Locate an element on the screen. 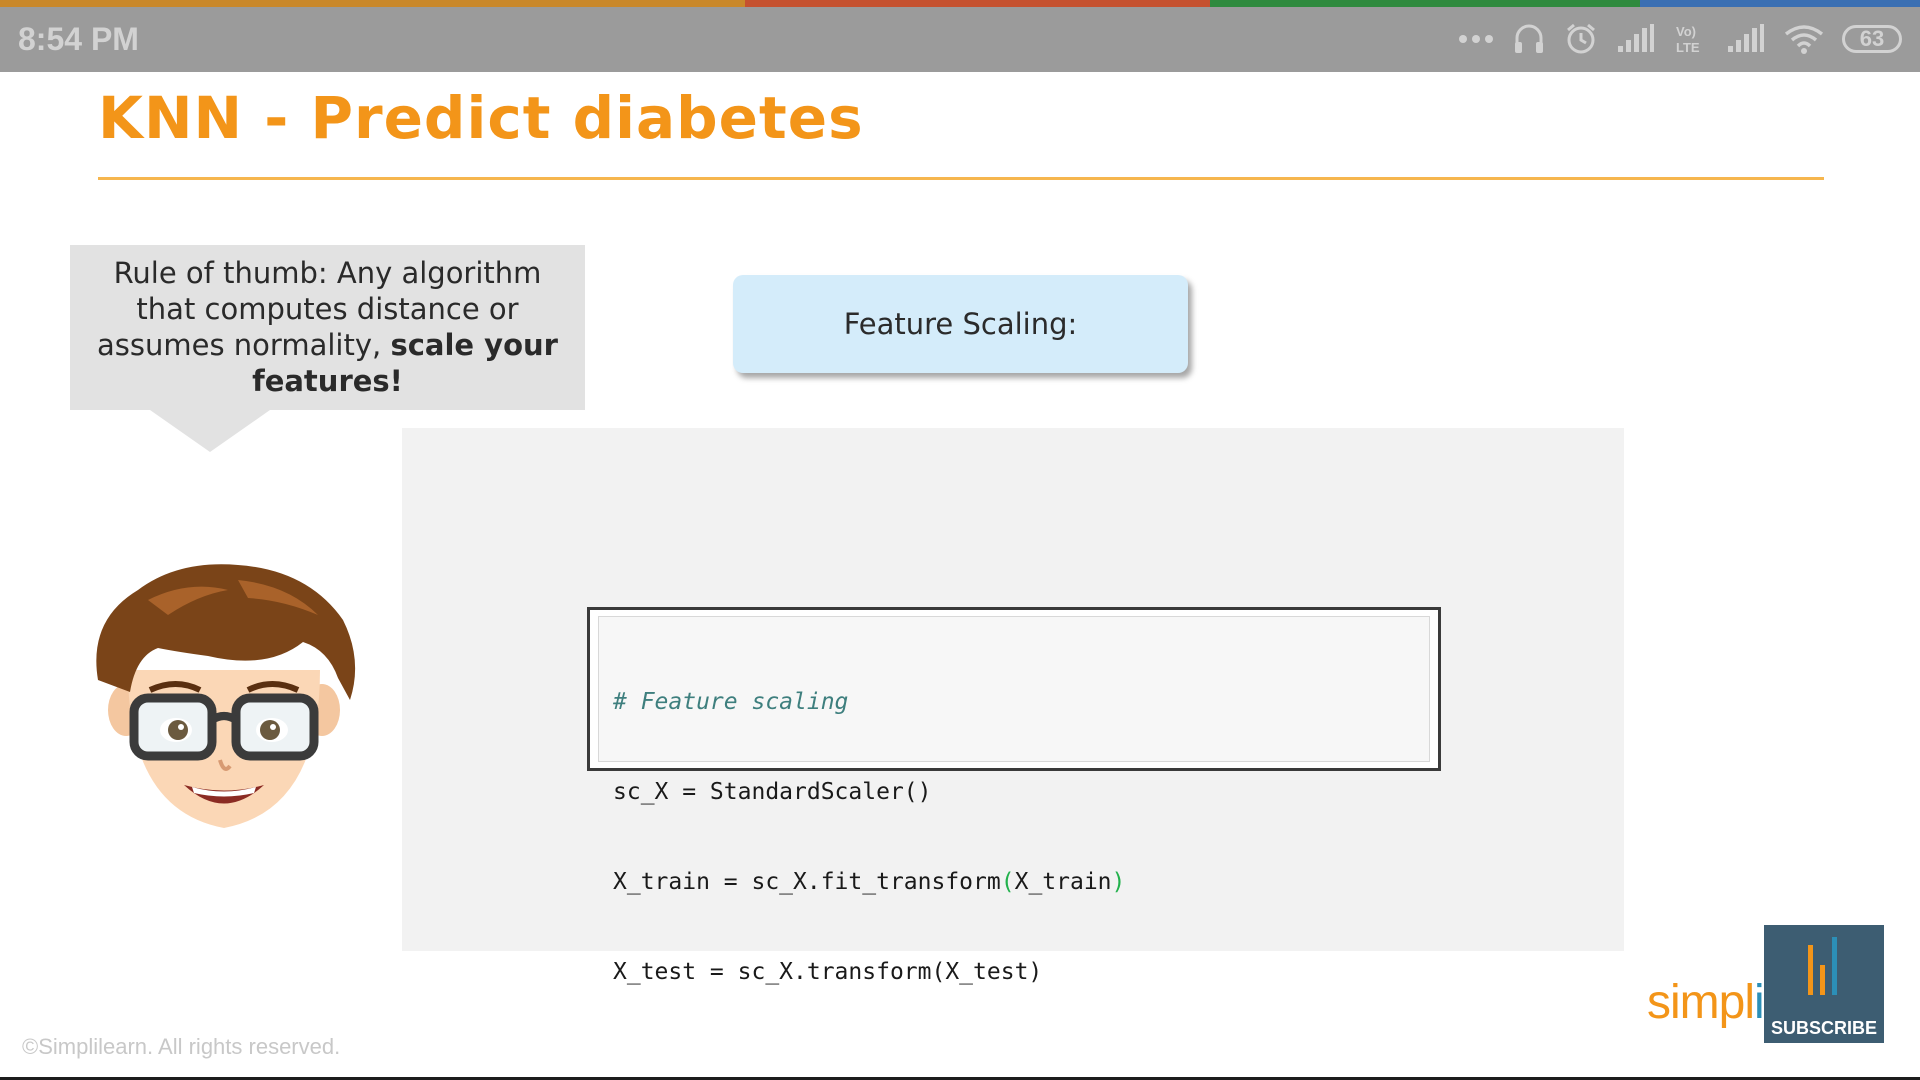 The image size is (1920, 1080). code-line: sc_X = StandardScaler() is located at coordinates (772, 792).